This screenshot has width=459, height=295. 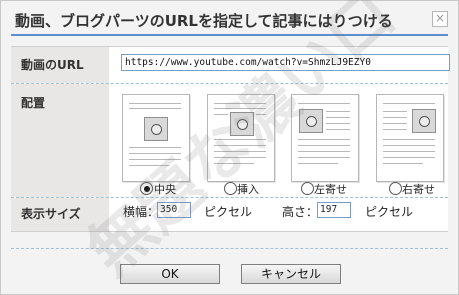 I want to click on width-label: 横幅：, so click(x=141, y=212).